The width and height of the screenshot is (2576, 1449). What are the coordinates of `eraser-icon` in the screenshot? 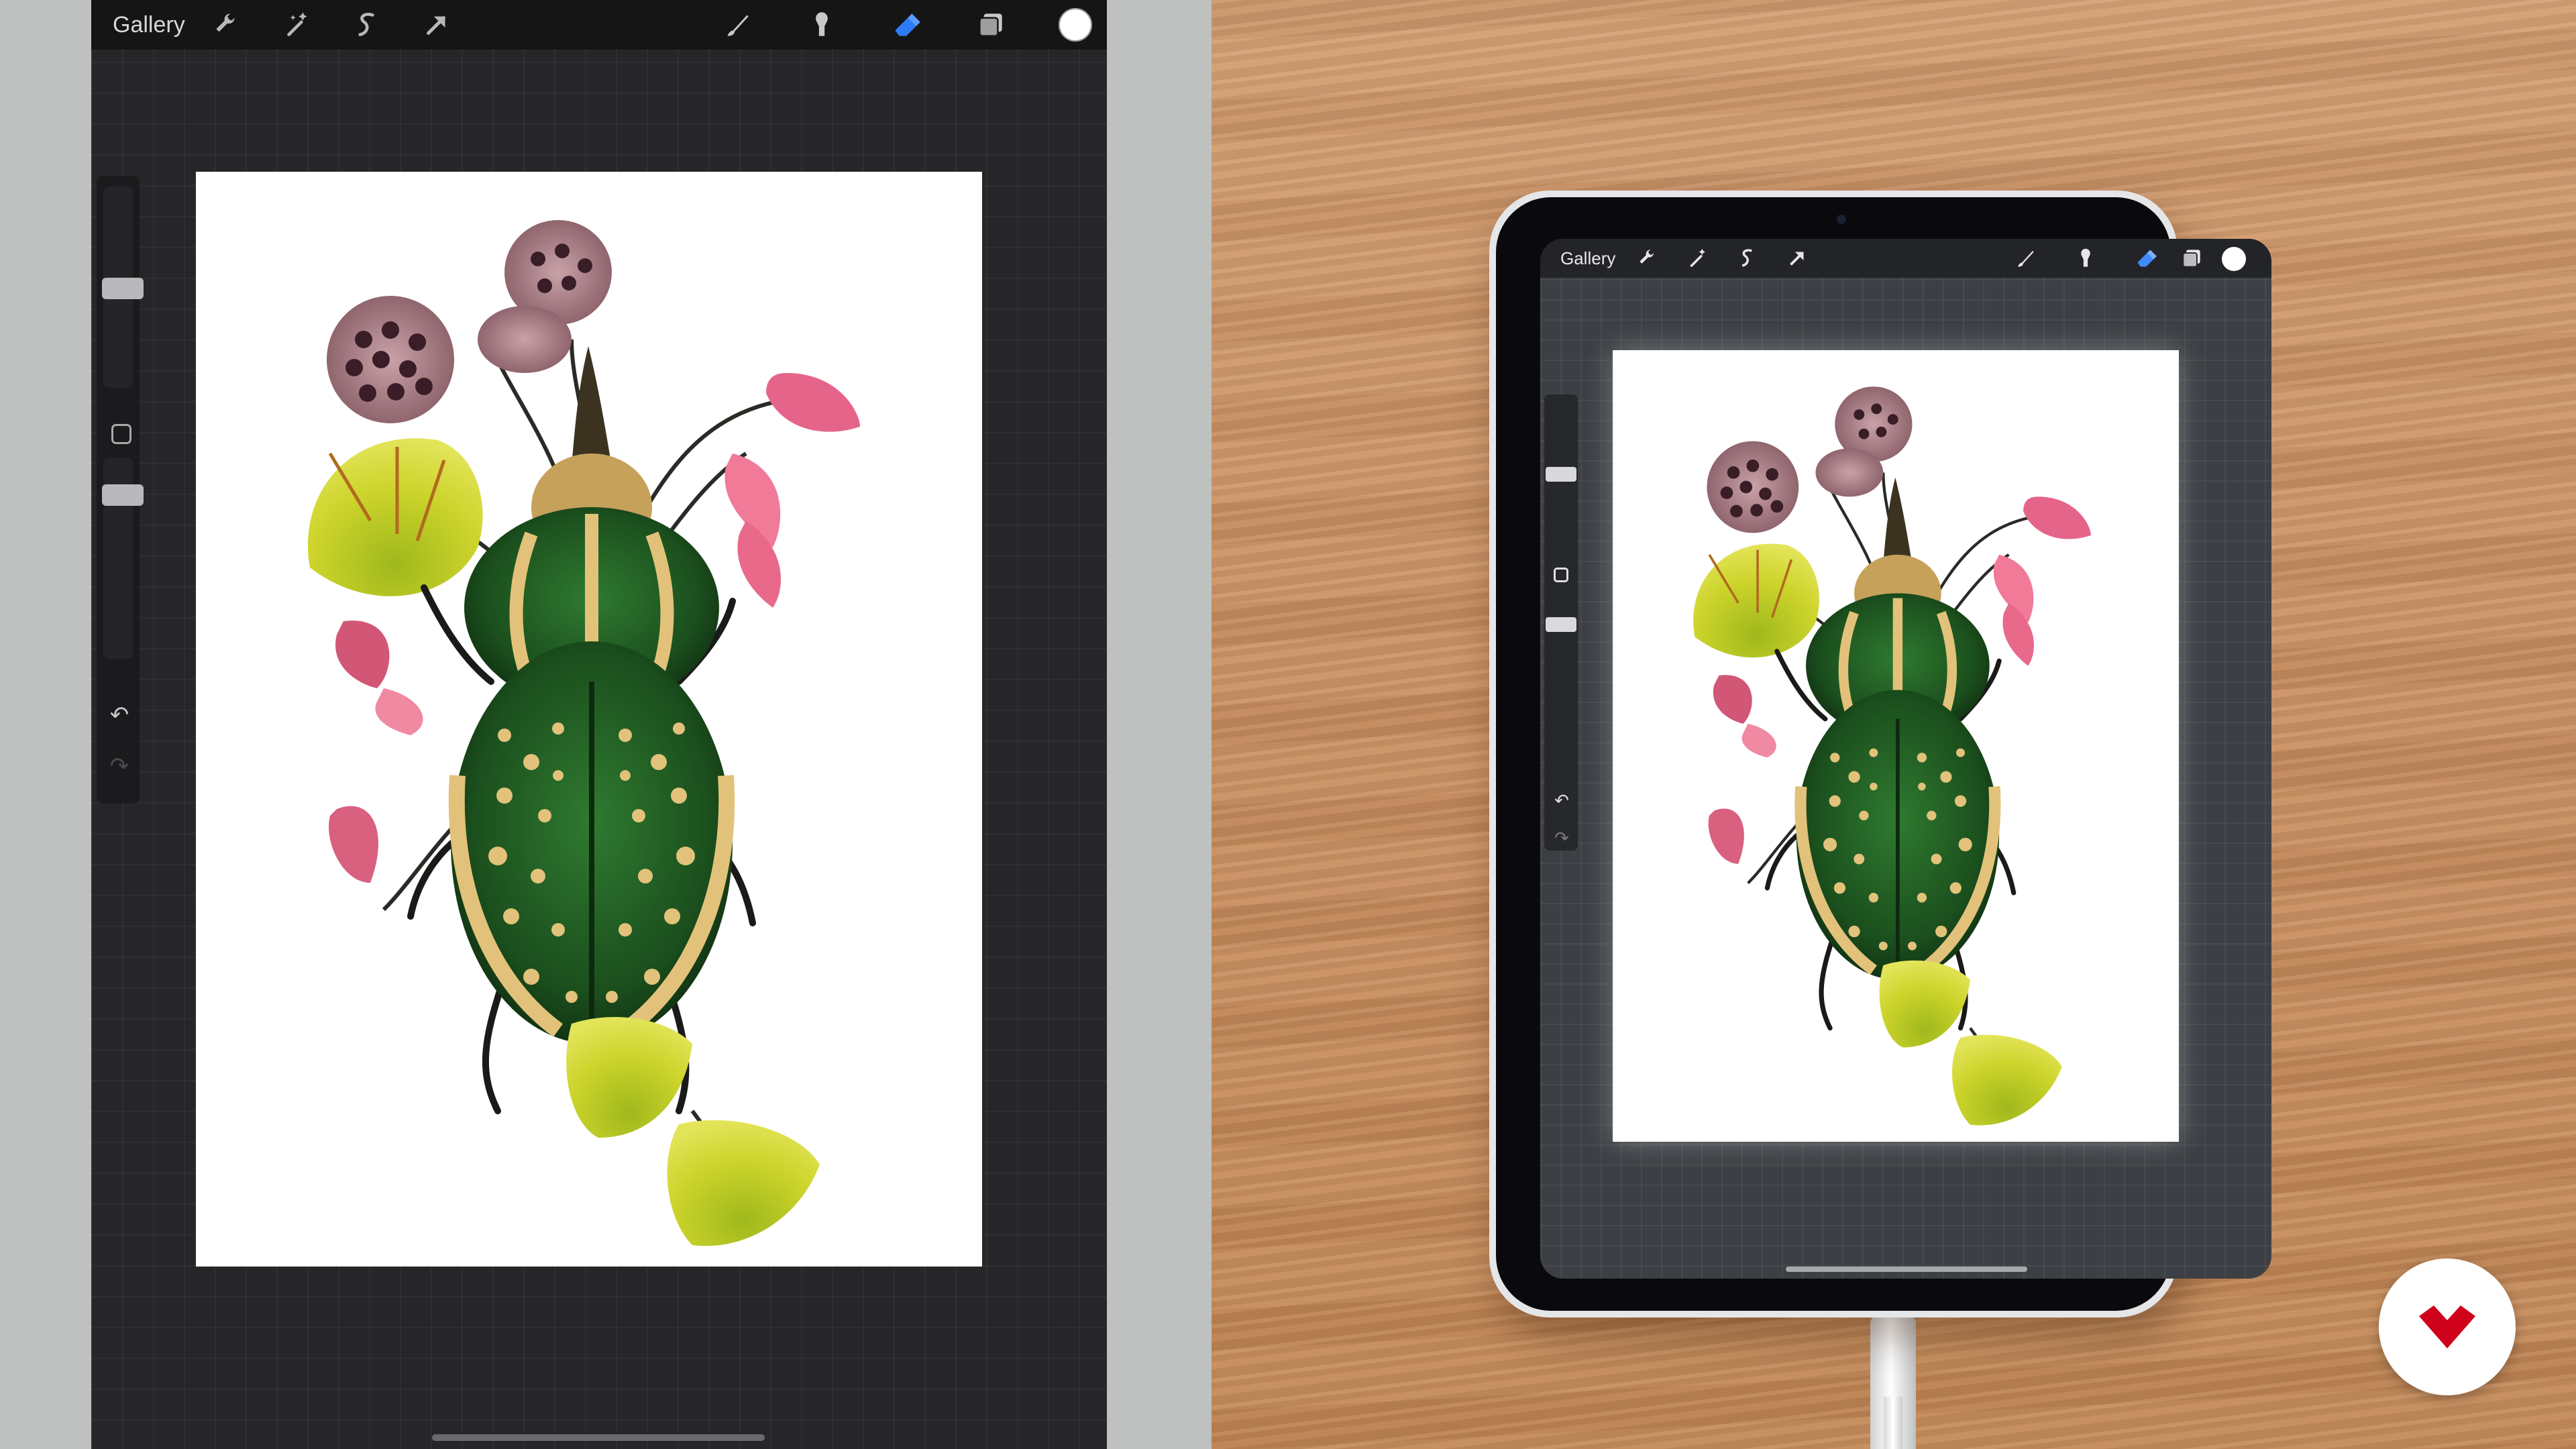 It's located at (906, 25).